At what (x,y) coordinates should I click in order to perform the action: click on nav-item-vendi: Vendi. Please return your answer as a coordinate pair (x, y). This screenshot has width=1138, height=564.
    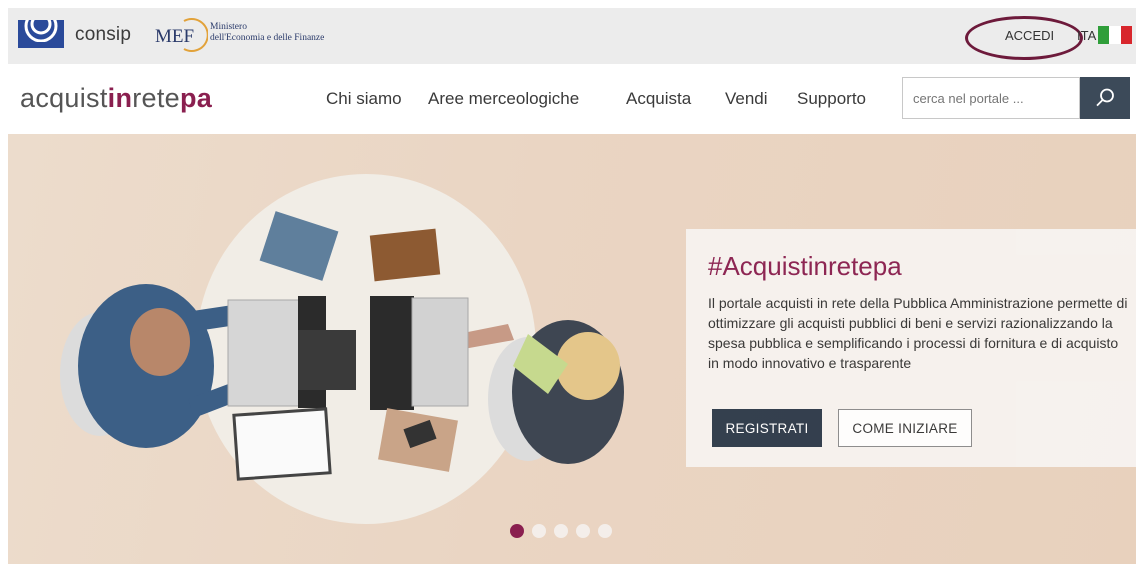
    Looking at the image, I should click on (746, 99).